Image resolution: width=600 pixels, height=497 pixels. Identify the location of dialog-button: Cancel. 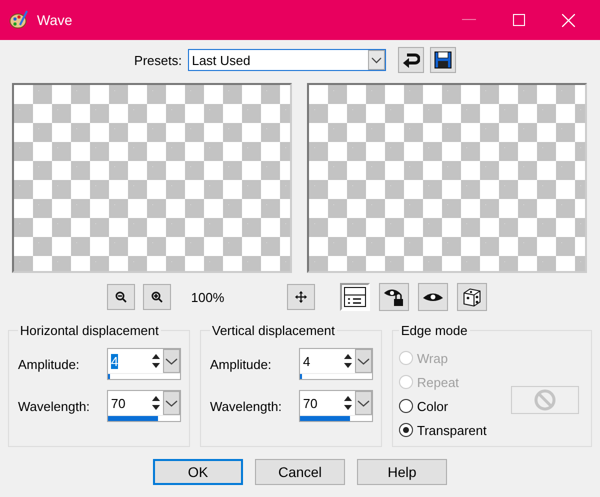
(300, 472).